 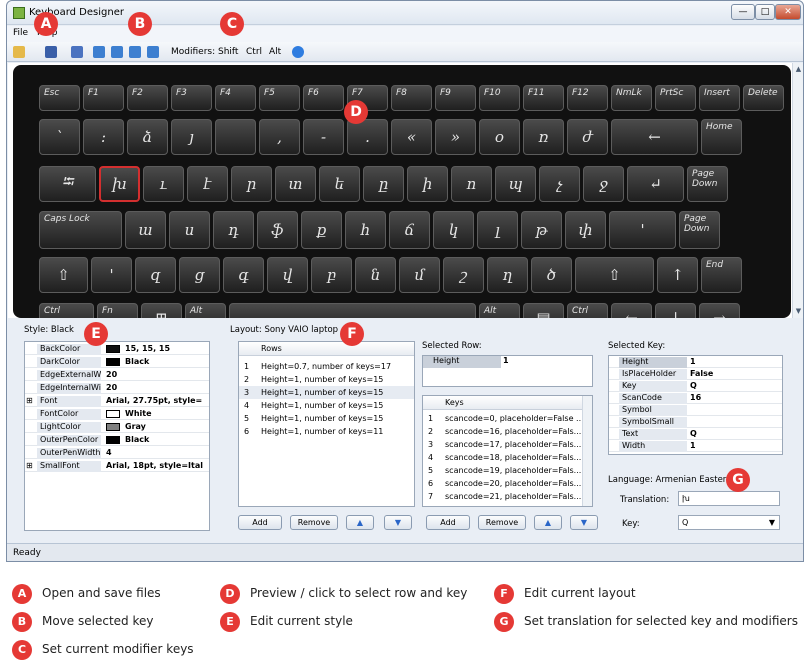 I want to click on keyboard-key: ↵, so click(x=655, y=184).